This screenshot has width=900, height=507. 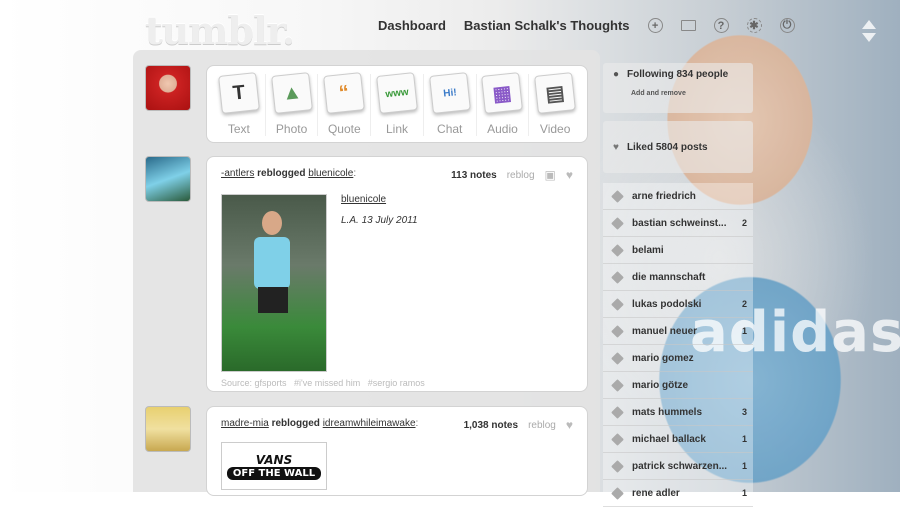 I want to click on post-photo, so click(x=274, y=283).